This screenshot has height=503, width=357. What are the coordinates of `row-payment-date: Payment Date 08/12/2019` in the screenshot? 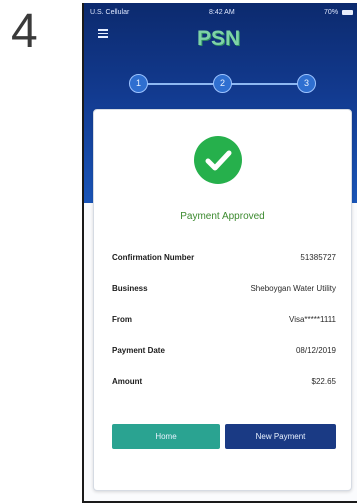 It's located at (224, 352).